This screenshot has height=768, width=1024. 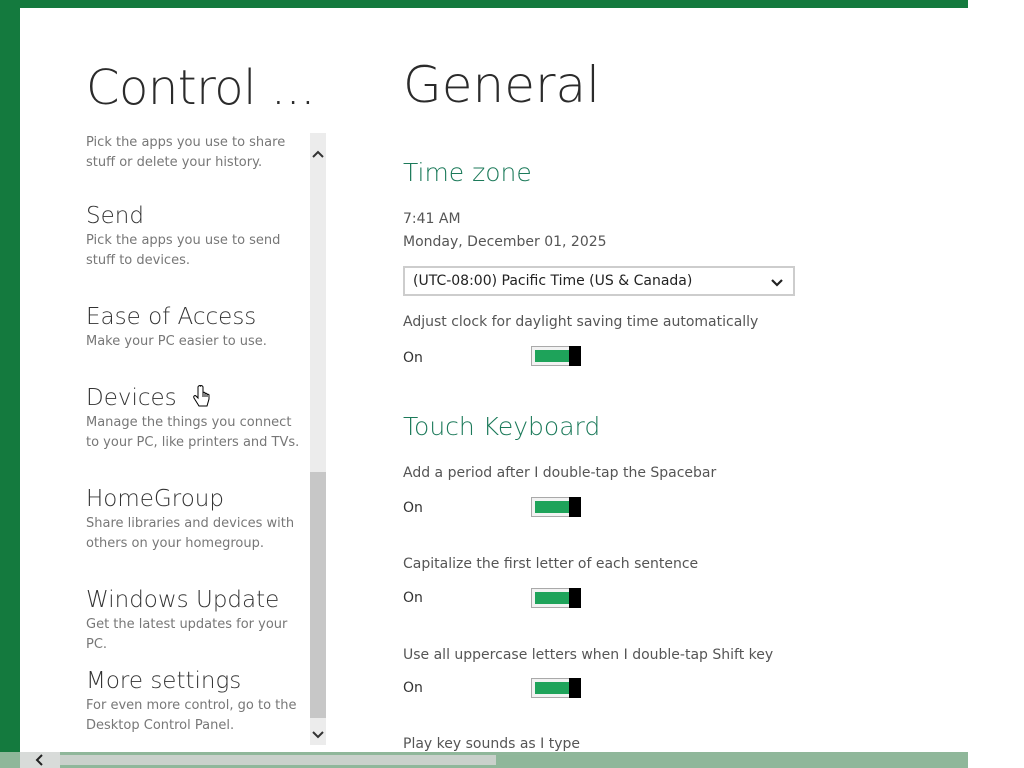 What do you see at coordinates (187, 634) in the screenshot?
I see `category-desc: Get the latest updates for your PC.` at bounding box center [187, 634].